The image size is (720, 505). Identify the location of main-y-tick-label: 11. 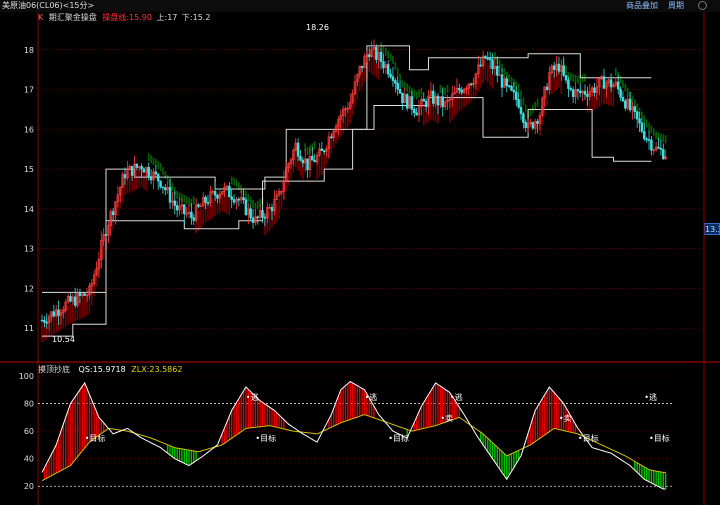
(29, 328).